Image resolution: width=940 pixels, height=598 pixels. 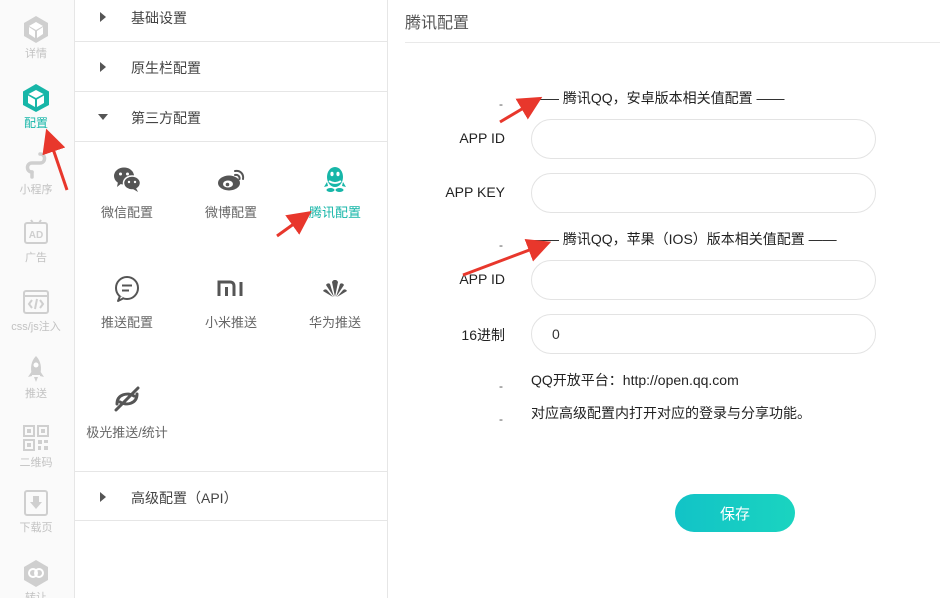 I want to click on section-label: 第三方配置, so click(x=166, y=118).